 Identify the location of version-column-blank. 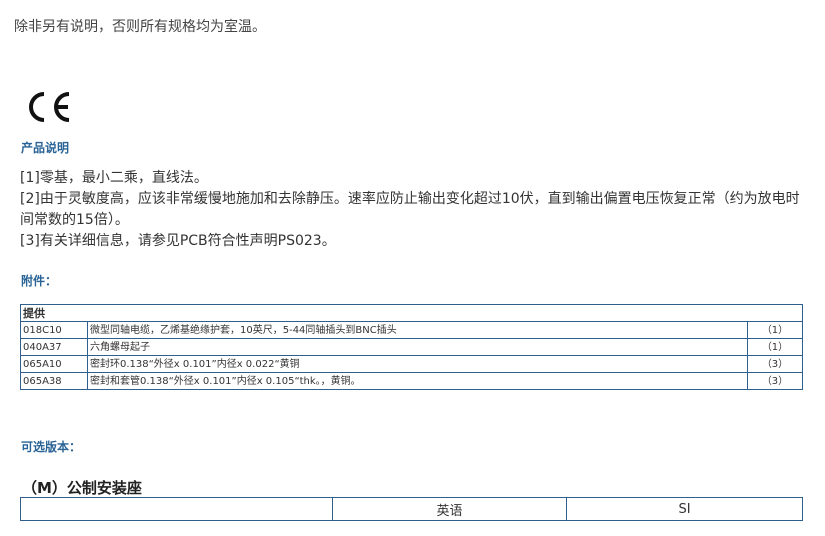
(176, 509).